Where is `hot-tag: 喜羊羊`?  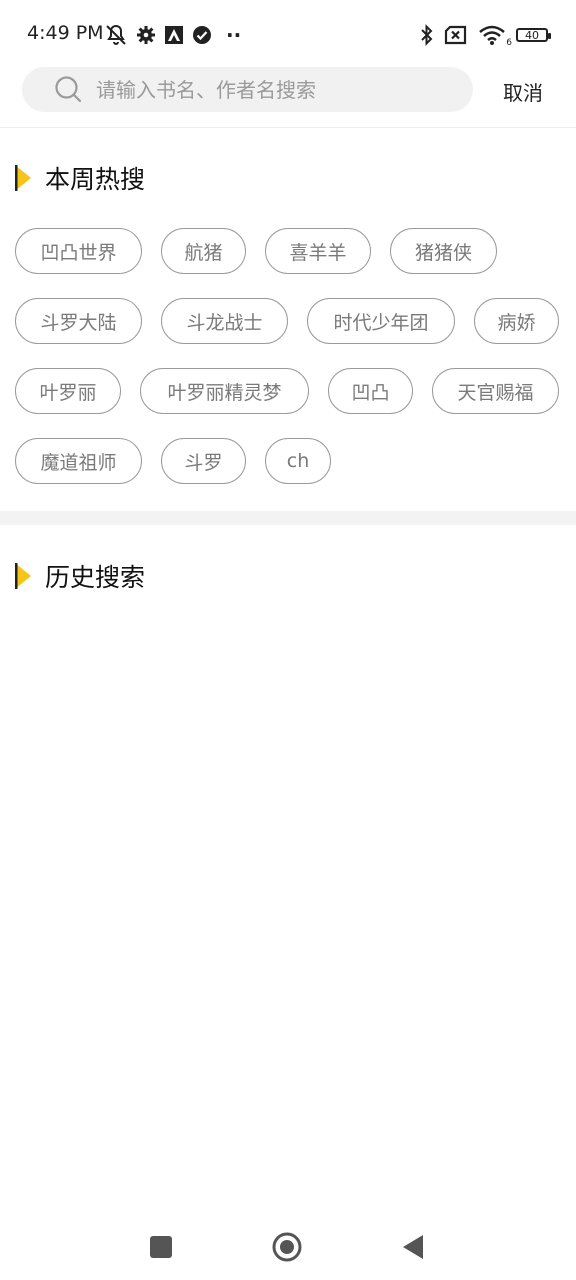
hot-tag: 喜羊羊 is located at coordinates (318, 251).